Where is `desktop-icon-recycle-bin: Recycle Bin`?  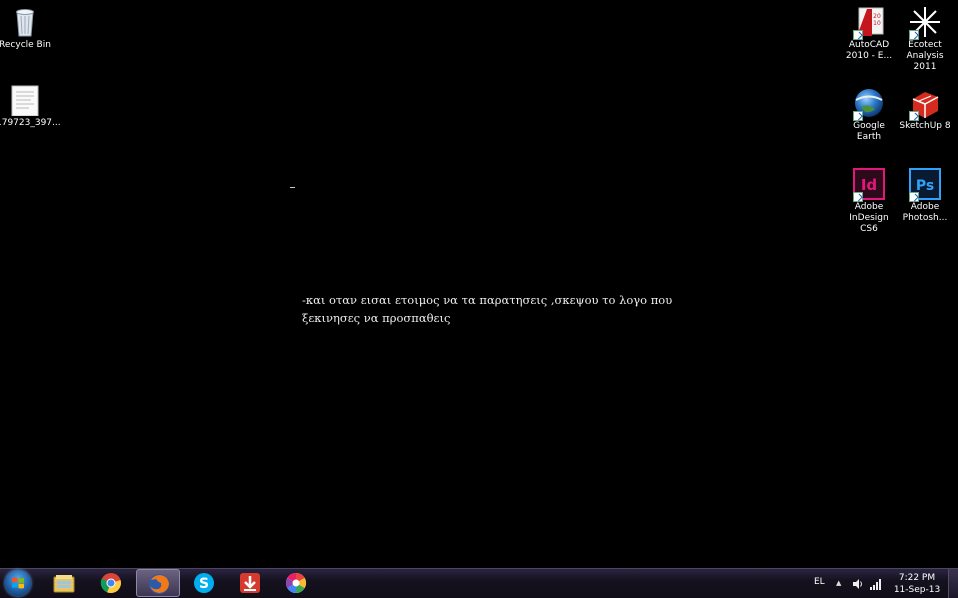 desktop-icon-recycle-bin: Recycle Bin is located at coordinates (27, 26).